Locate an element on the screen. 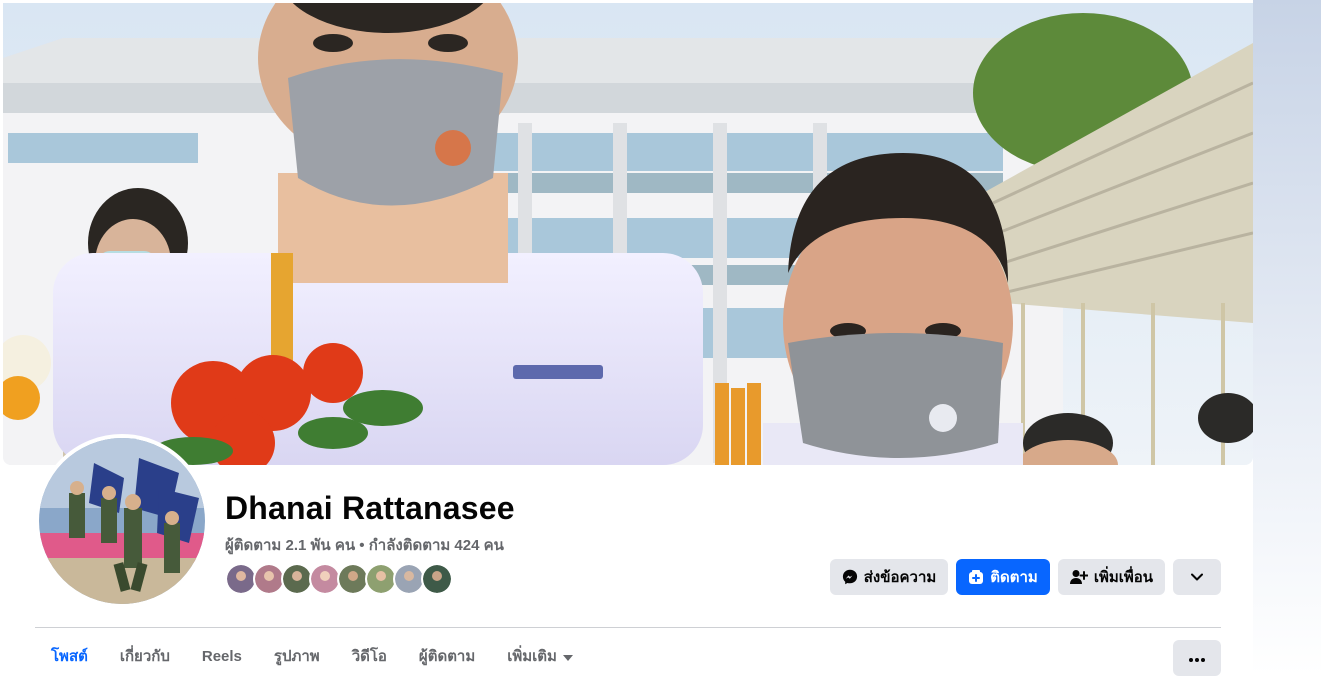  tab-label: วิดีโอ is located at coordinates (369, 656).